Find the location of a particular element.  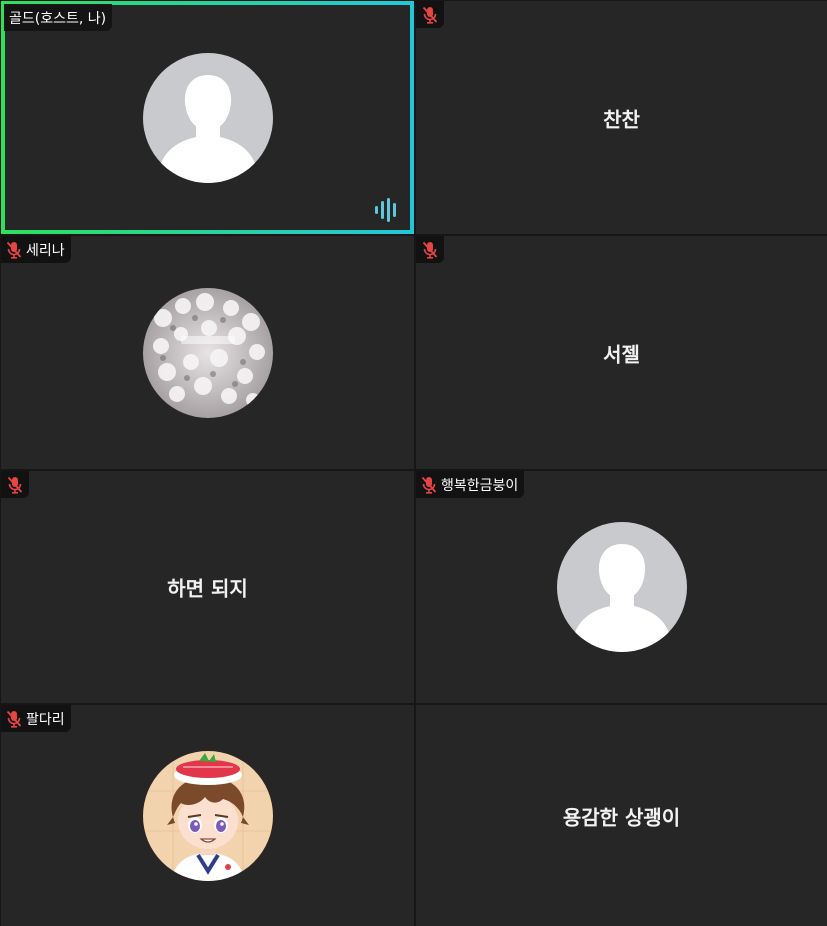

cherry-blossom-photo-icon is located at coordinates (207, 352).